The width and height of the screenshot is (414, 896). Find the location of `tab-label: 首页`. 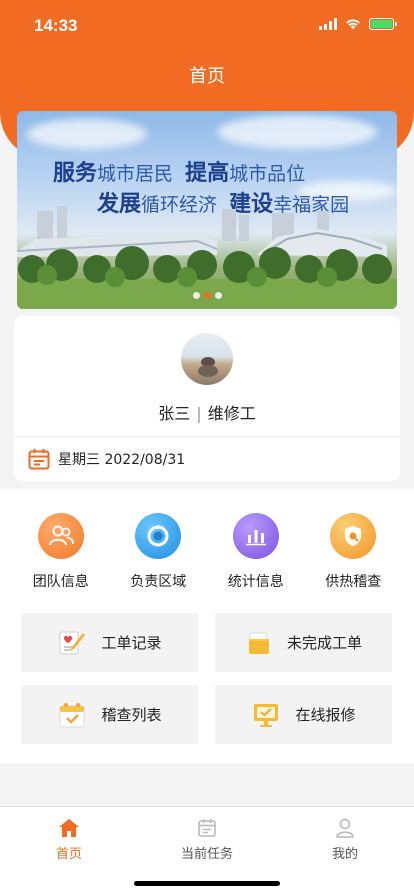

tab-label: 首页 is located at coordinates (68, 854).